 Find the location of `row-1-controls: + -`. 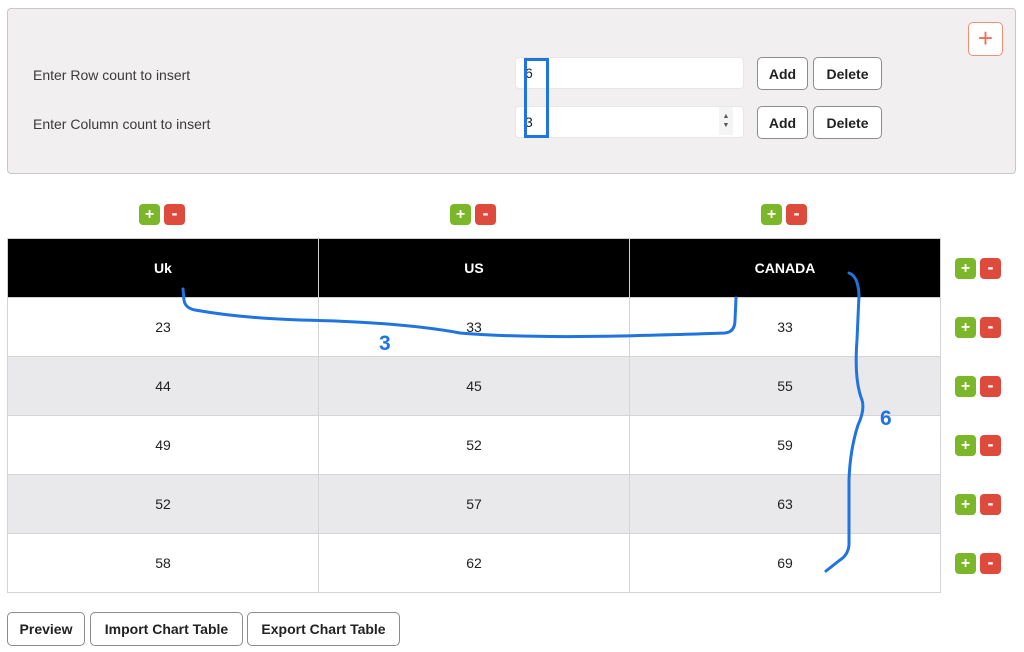

row-1-controls: + - is located at coordinates (978, 327).